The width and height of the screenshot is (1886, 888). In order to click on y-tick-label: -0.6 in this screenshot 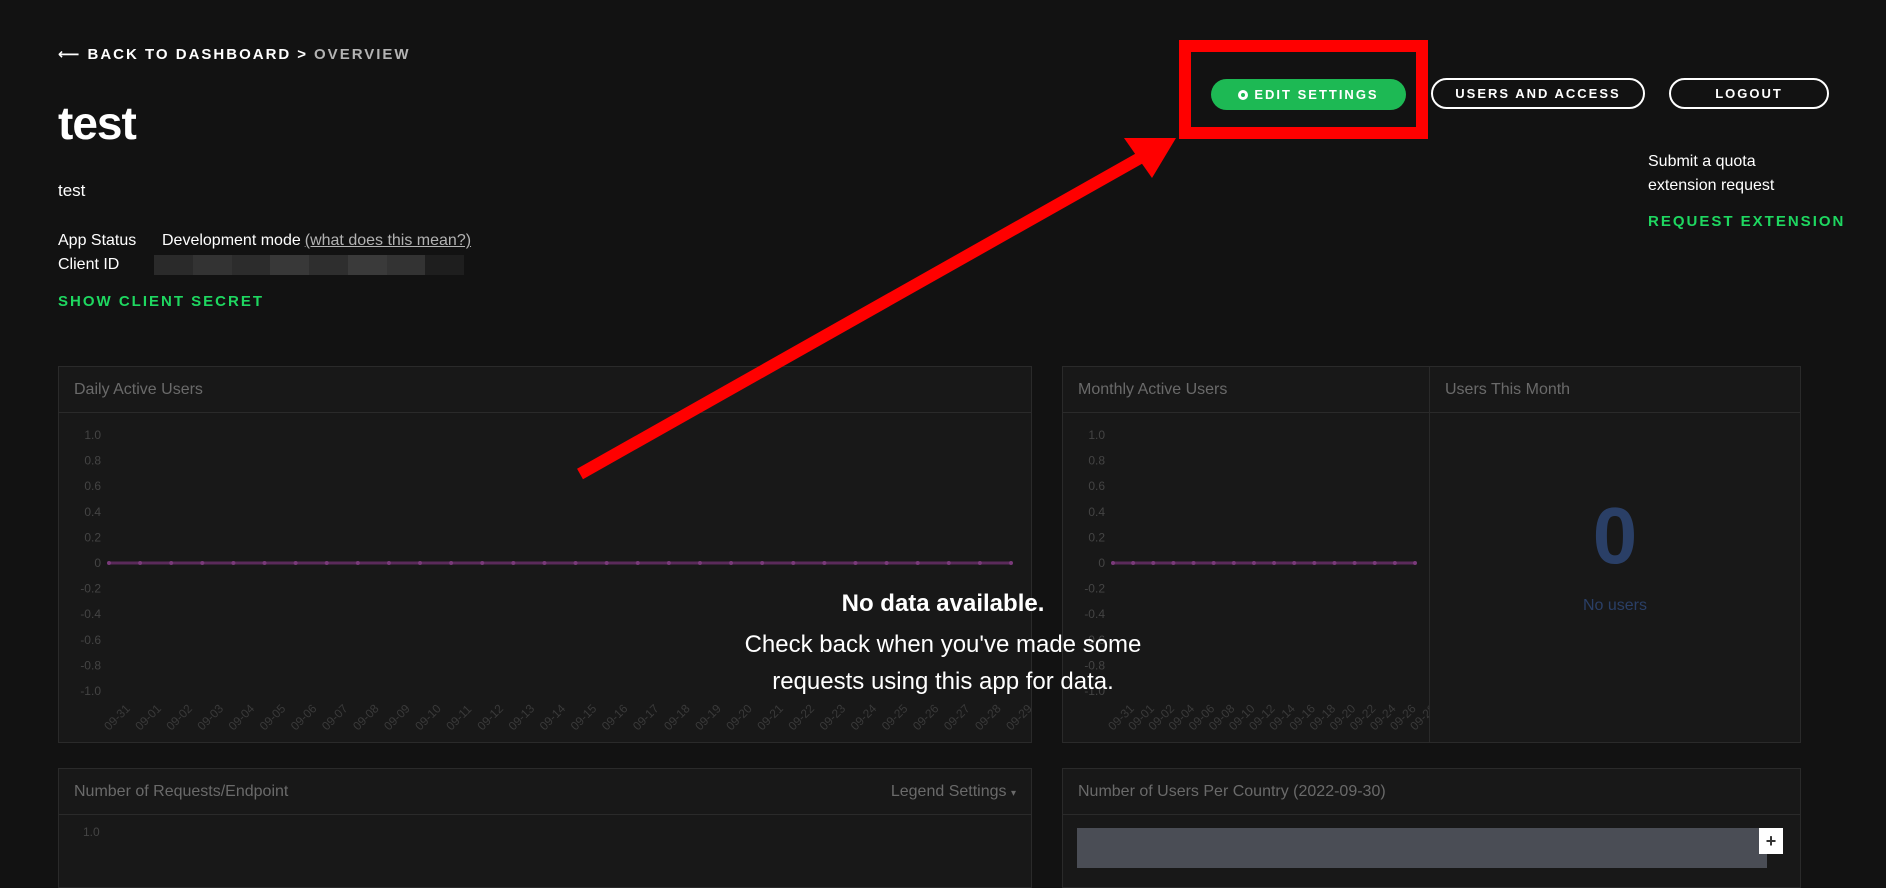, I will do `click(90, 640)`.